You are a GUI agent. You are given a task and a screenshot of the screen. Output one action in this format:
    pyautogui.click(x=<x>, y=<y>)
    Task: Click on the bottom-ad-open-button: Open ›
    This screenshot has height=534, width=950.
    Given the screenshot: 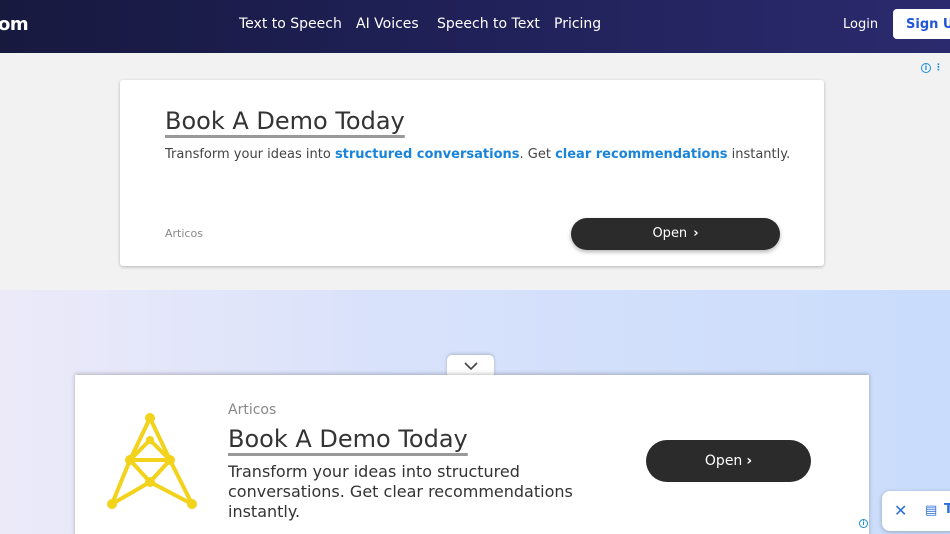 What is the action you would take?
    pyautogui.click(x=728, y=461)
    